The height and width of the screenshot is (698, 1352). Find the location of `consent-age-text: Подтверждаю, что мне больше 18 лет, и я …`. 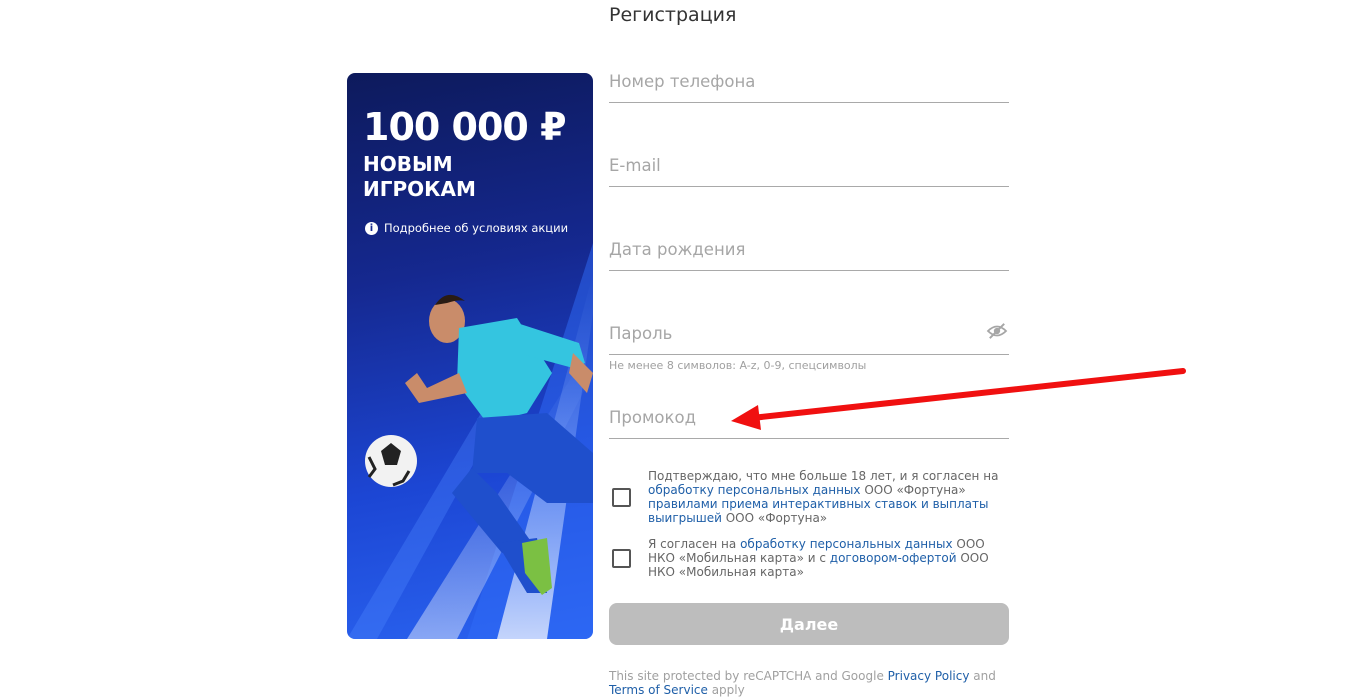

consent-age-text: Подтверждаю, что мне больше 18 лет, и я … is located at coordinates (829, 497).